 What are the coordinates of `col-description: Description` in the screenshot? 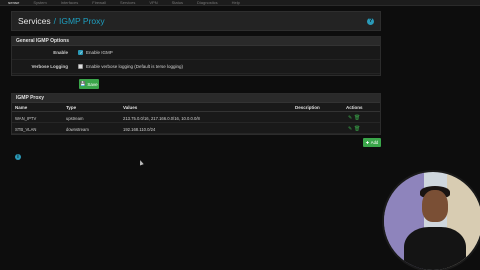 It's located at (307, 107).